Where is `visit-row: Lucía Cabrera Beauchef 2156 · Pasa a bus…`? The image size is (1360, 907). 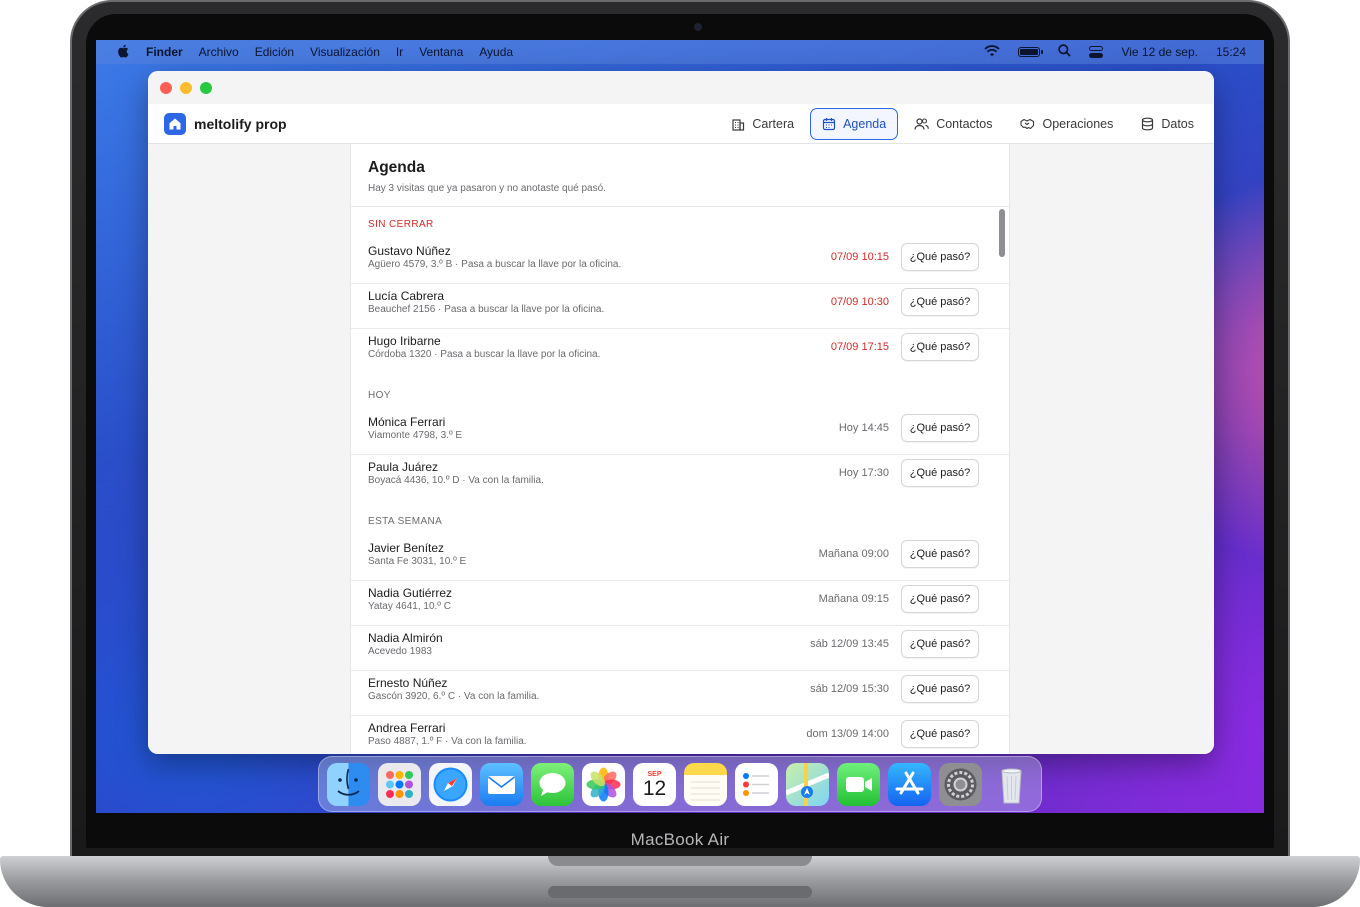
visit-row: Lucía Cabrera Beauchef 2156 · Pasa a bus… is located at coordinates (680, 306).